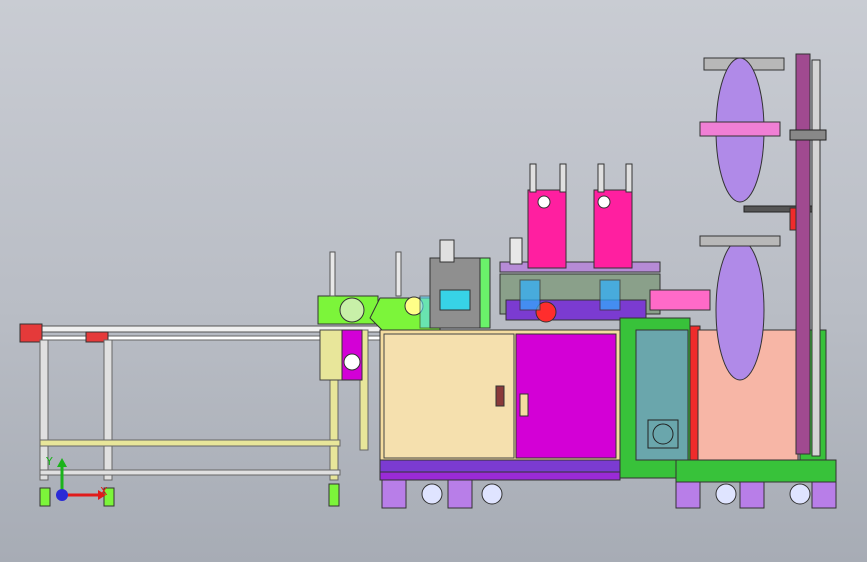 The width and height of the screenshot is (867, 562). Describe the element at coordinates (49, 461) in the screenshot. I see `y-axis-label: Y` at that location.